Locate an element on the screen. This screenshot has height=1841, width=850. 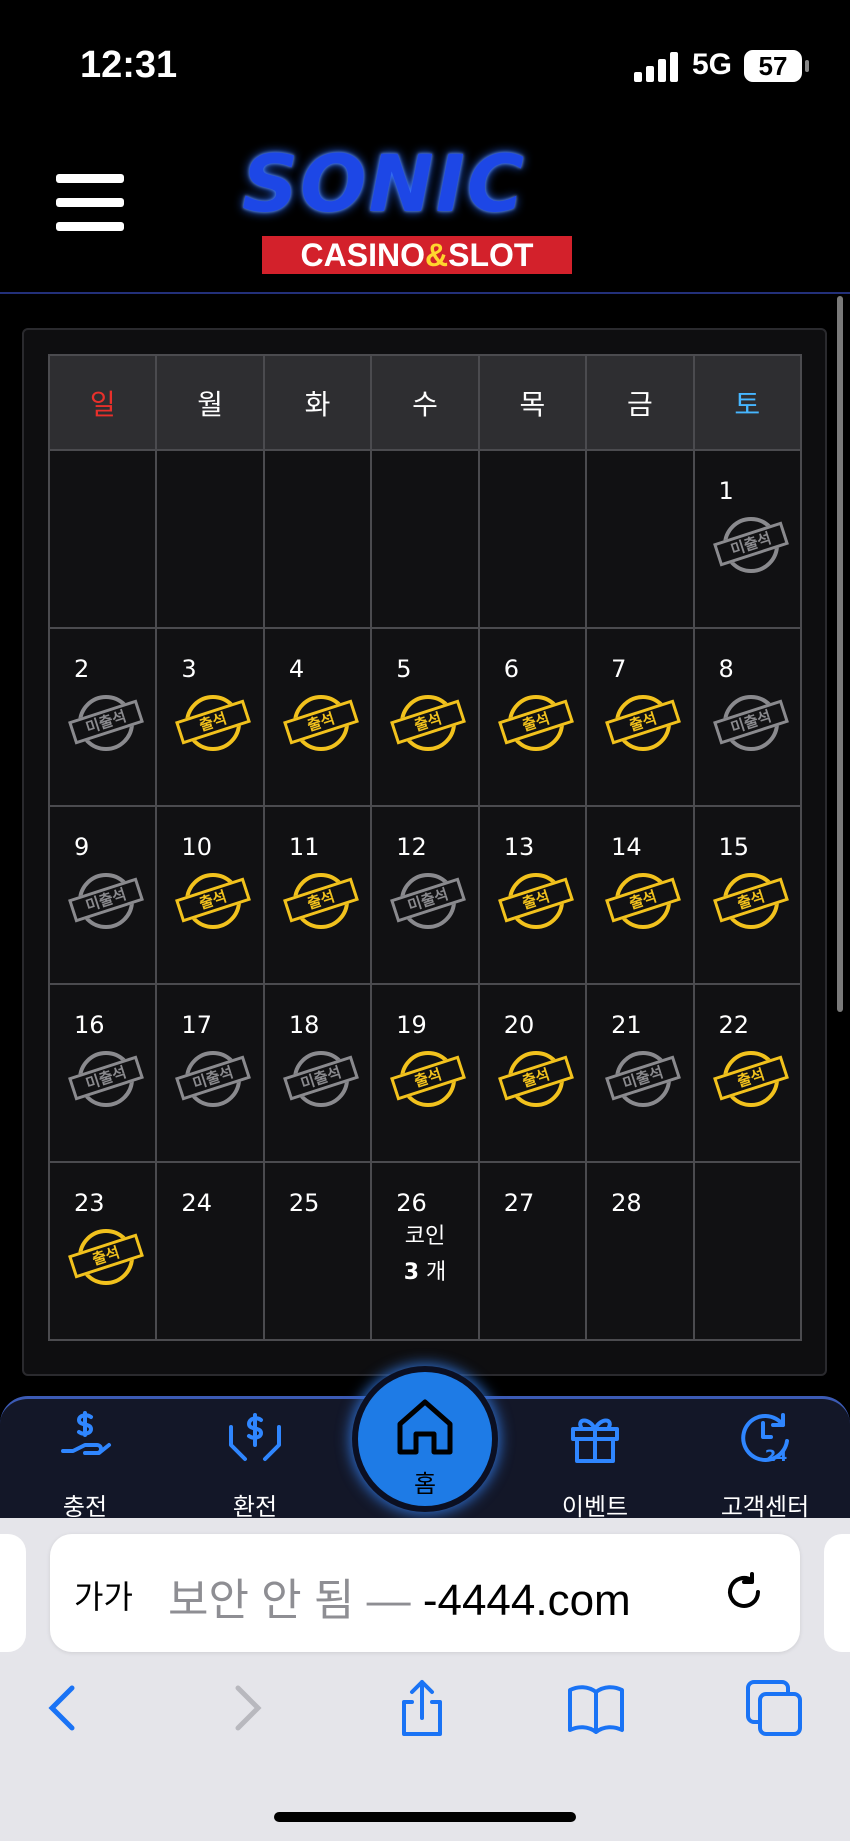
calendar-day: 6 출석 is located at coordinates (532, 717).